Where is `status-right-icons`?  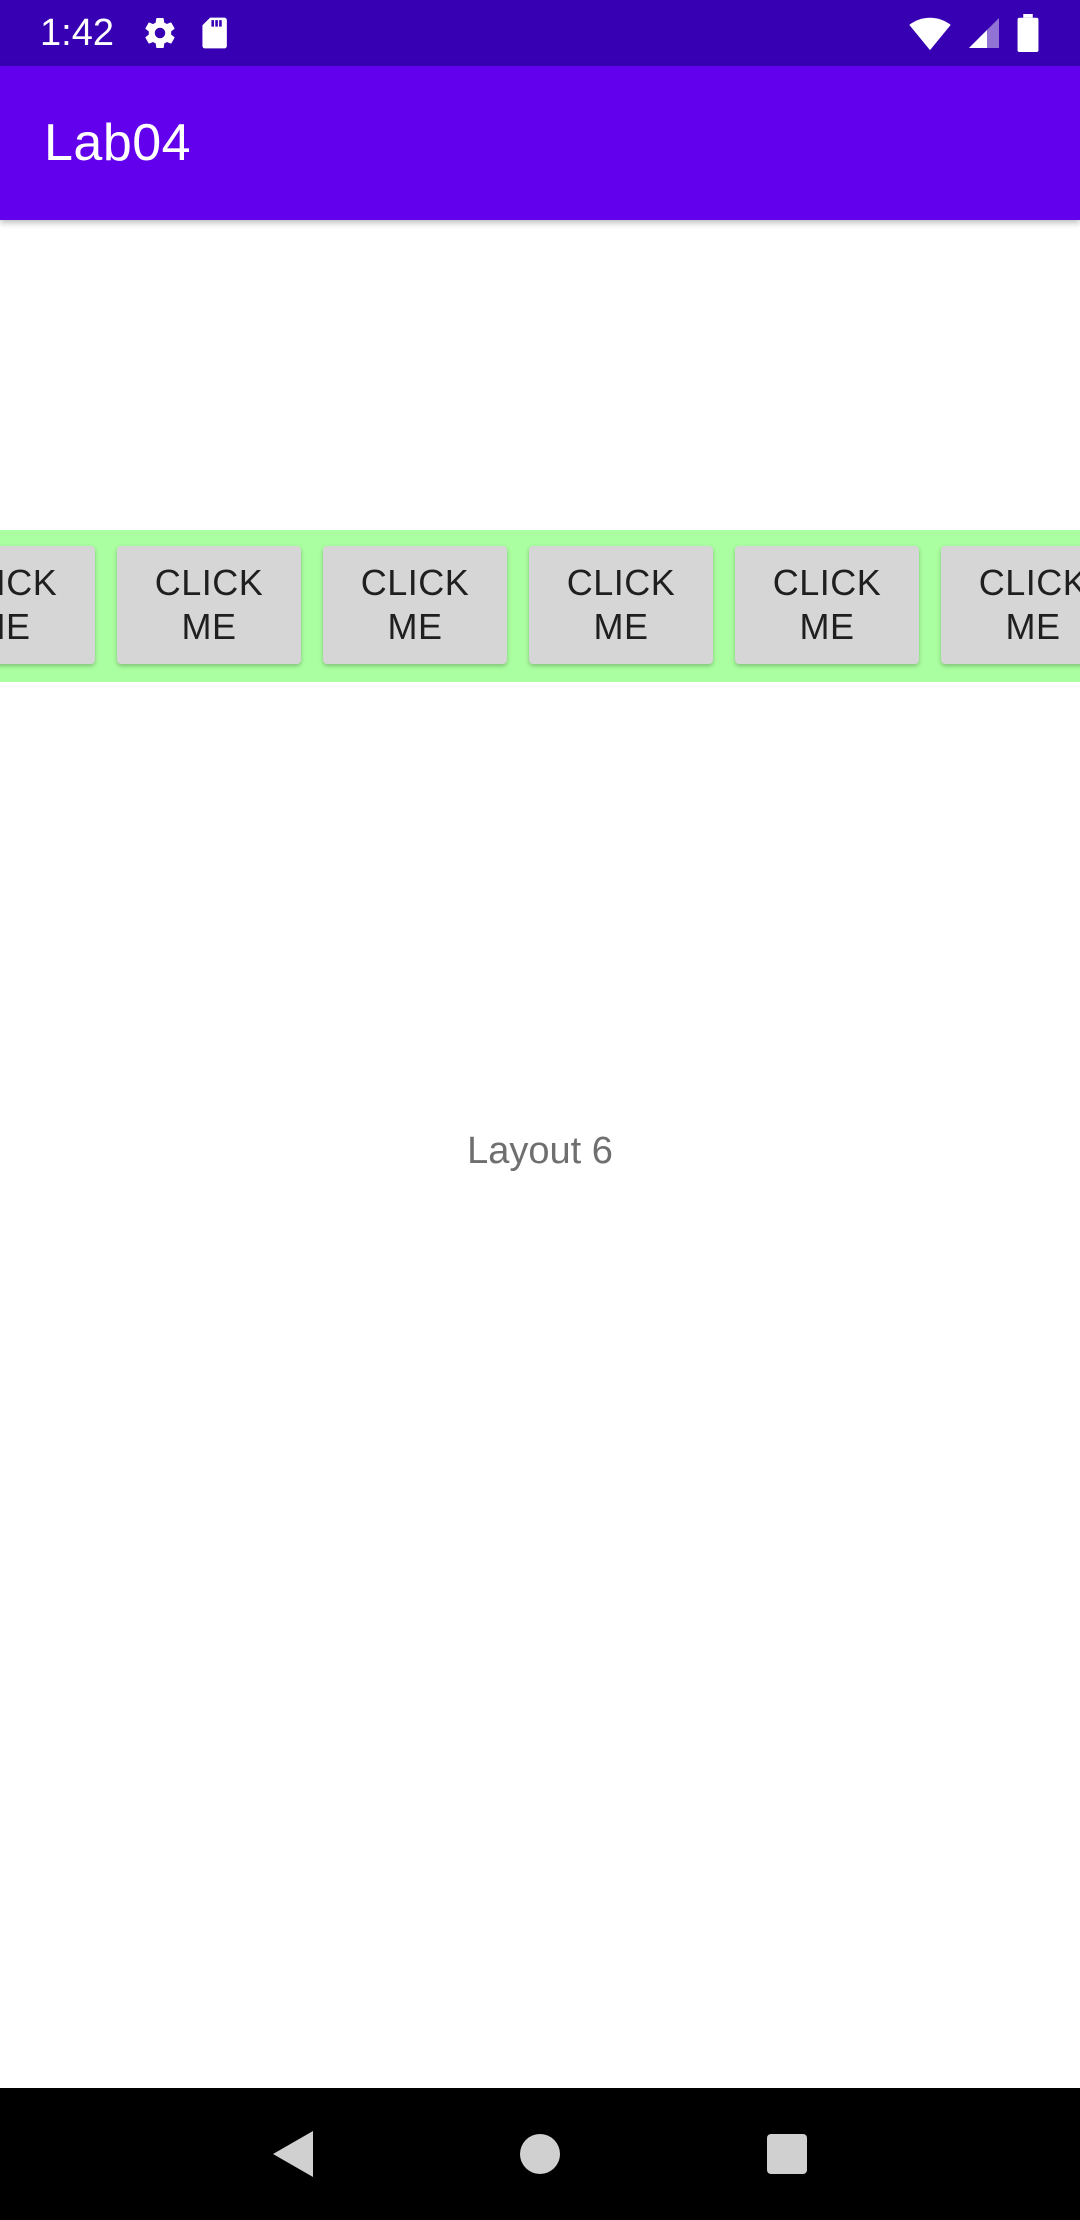
status-right-icons is located at coordinates (974, 33).